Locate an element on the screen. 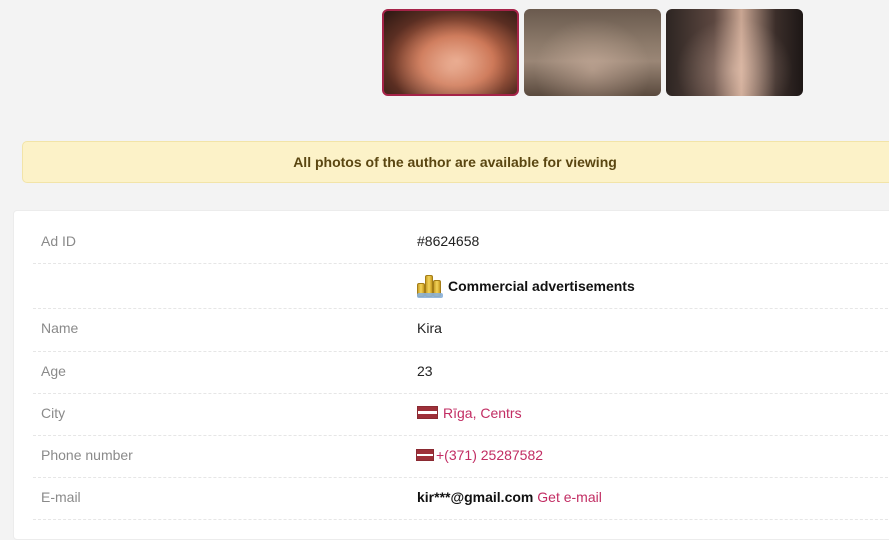 The width and height of the screenshot is (889, 540). category-value: Commercial advertisements is located at coordinates (526, 285).